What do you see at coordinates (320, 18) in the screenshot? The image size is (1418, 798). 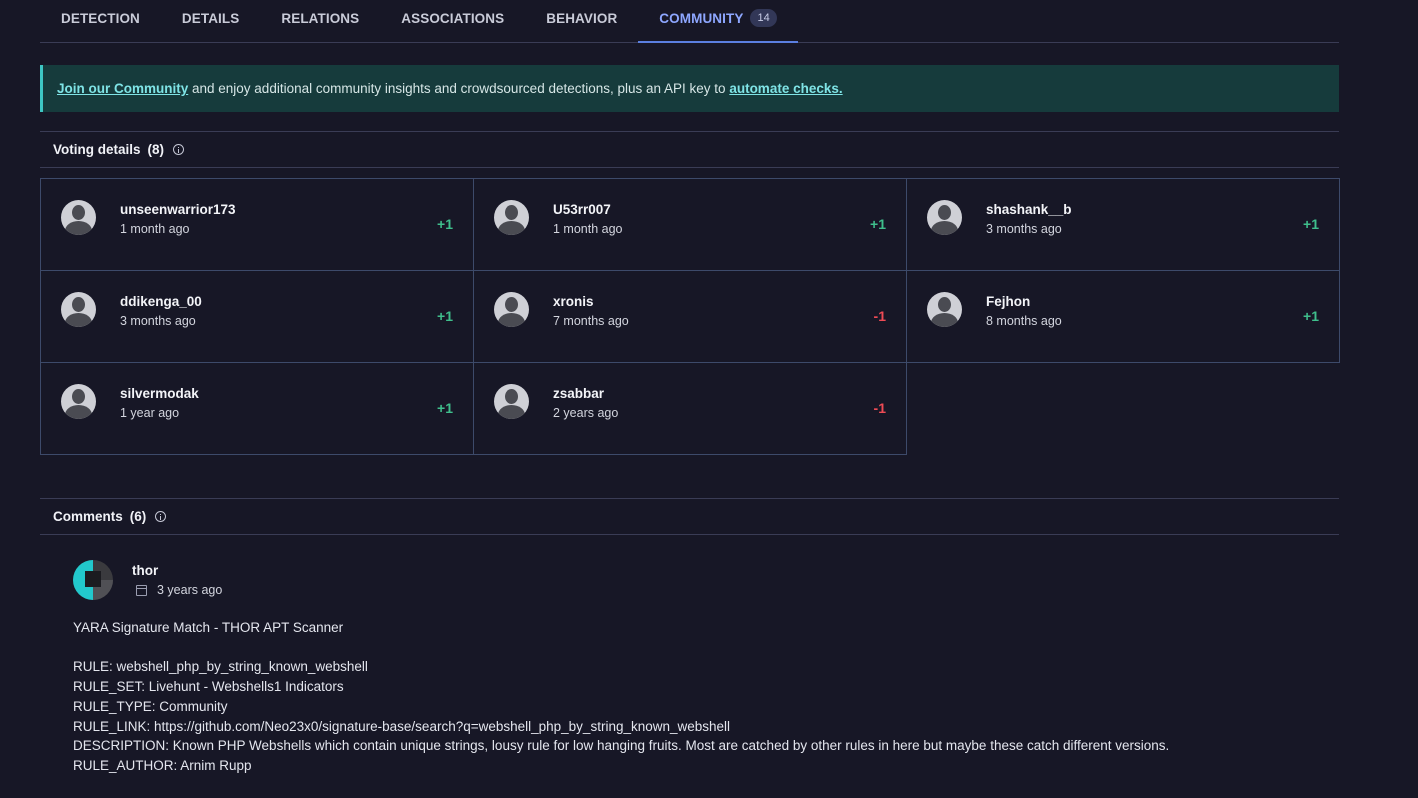 I see `tab-label: RELATIONS` at bounding box center [320, 18].